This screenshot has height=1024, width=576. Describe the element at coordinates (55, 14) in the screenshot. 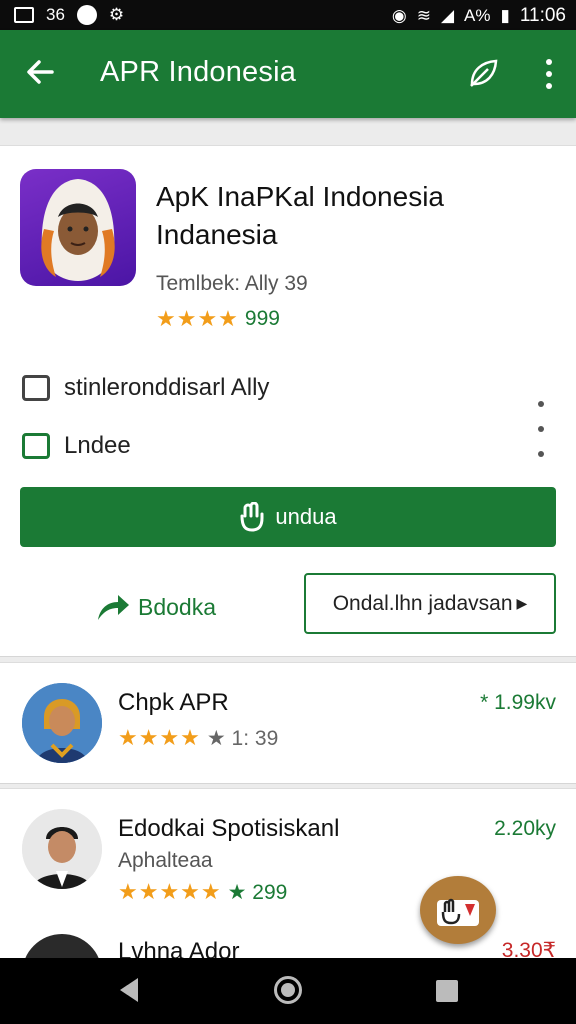

I see `status-left-text: 36` at that location.